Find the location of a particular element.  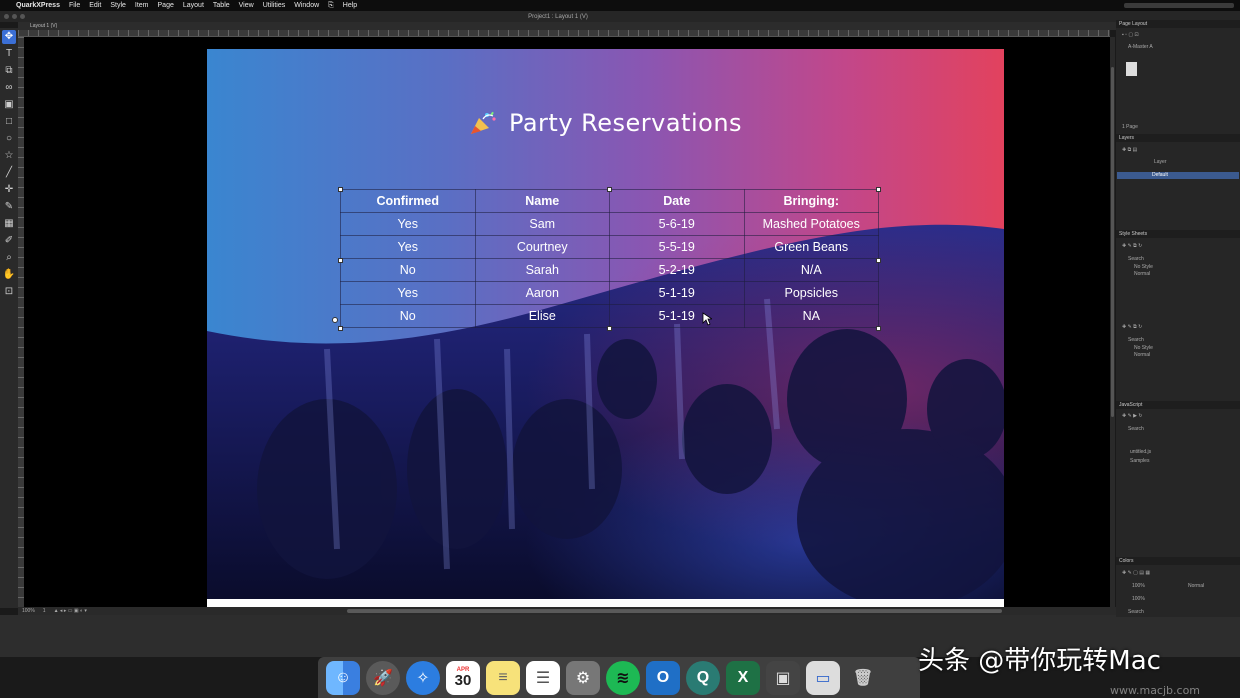

eyedropper-tool-icon: ✐ is located at coordinates (9, 241).